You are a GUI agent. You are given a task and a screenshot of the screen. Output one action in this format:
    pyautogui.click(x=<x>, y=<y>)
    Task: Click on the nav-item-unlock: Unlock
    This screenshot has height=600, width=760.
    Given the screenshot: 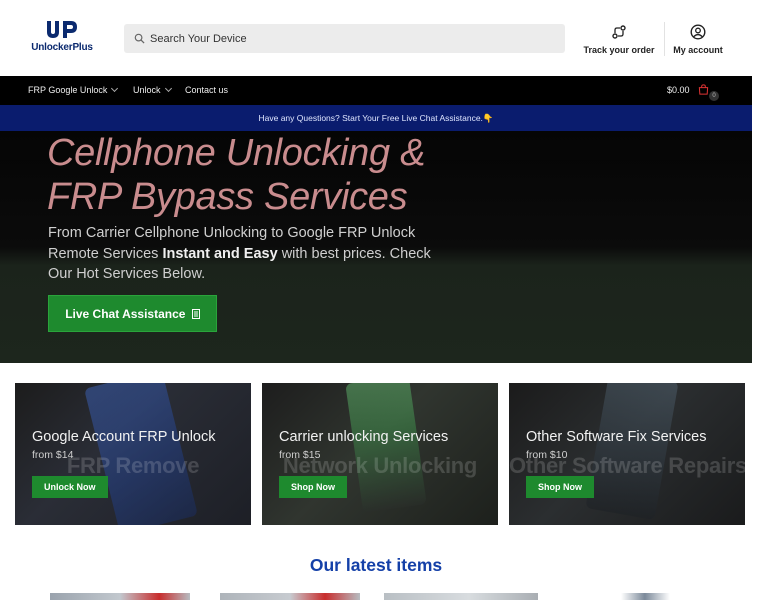 What is the action you would take?
    pyautogui.click(x=152, y=90)
    